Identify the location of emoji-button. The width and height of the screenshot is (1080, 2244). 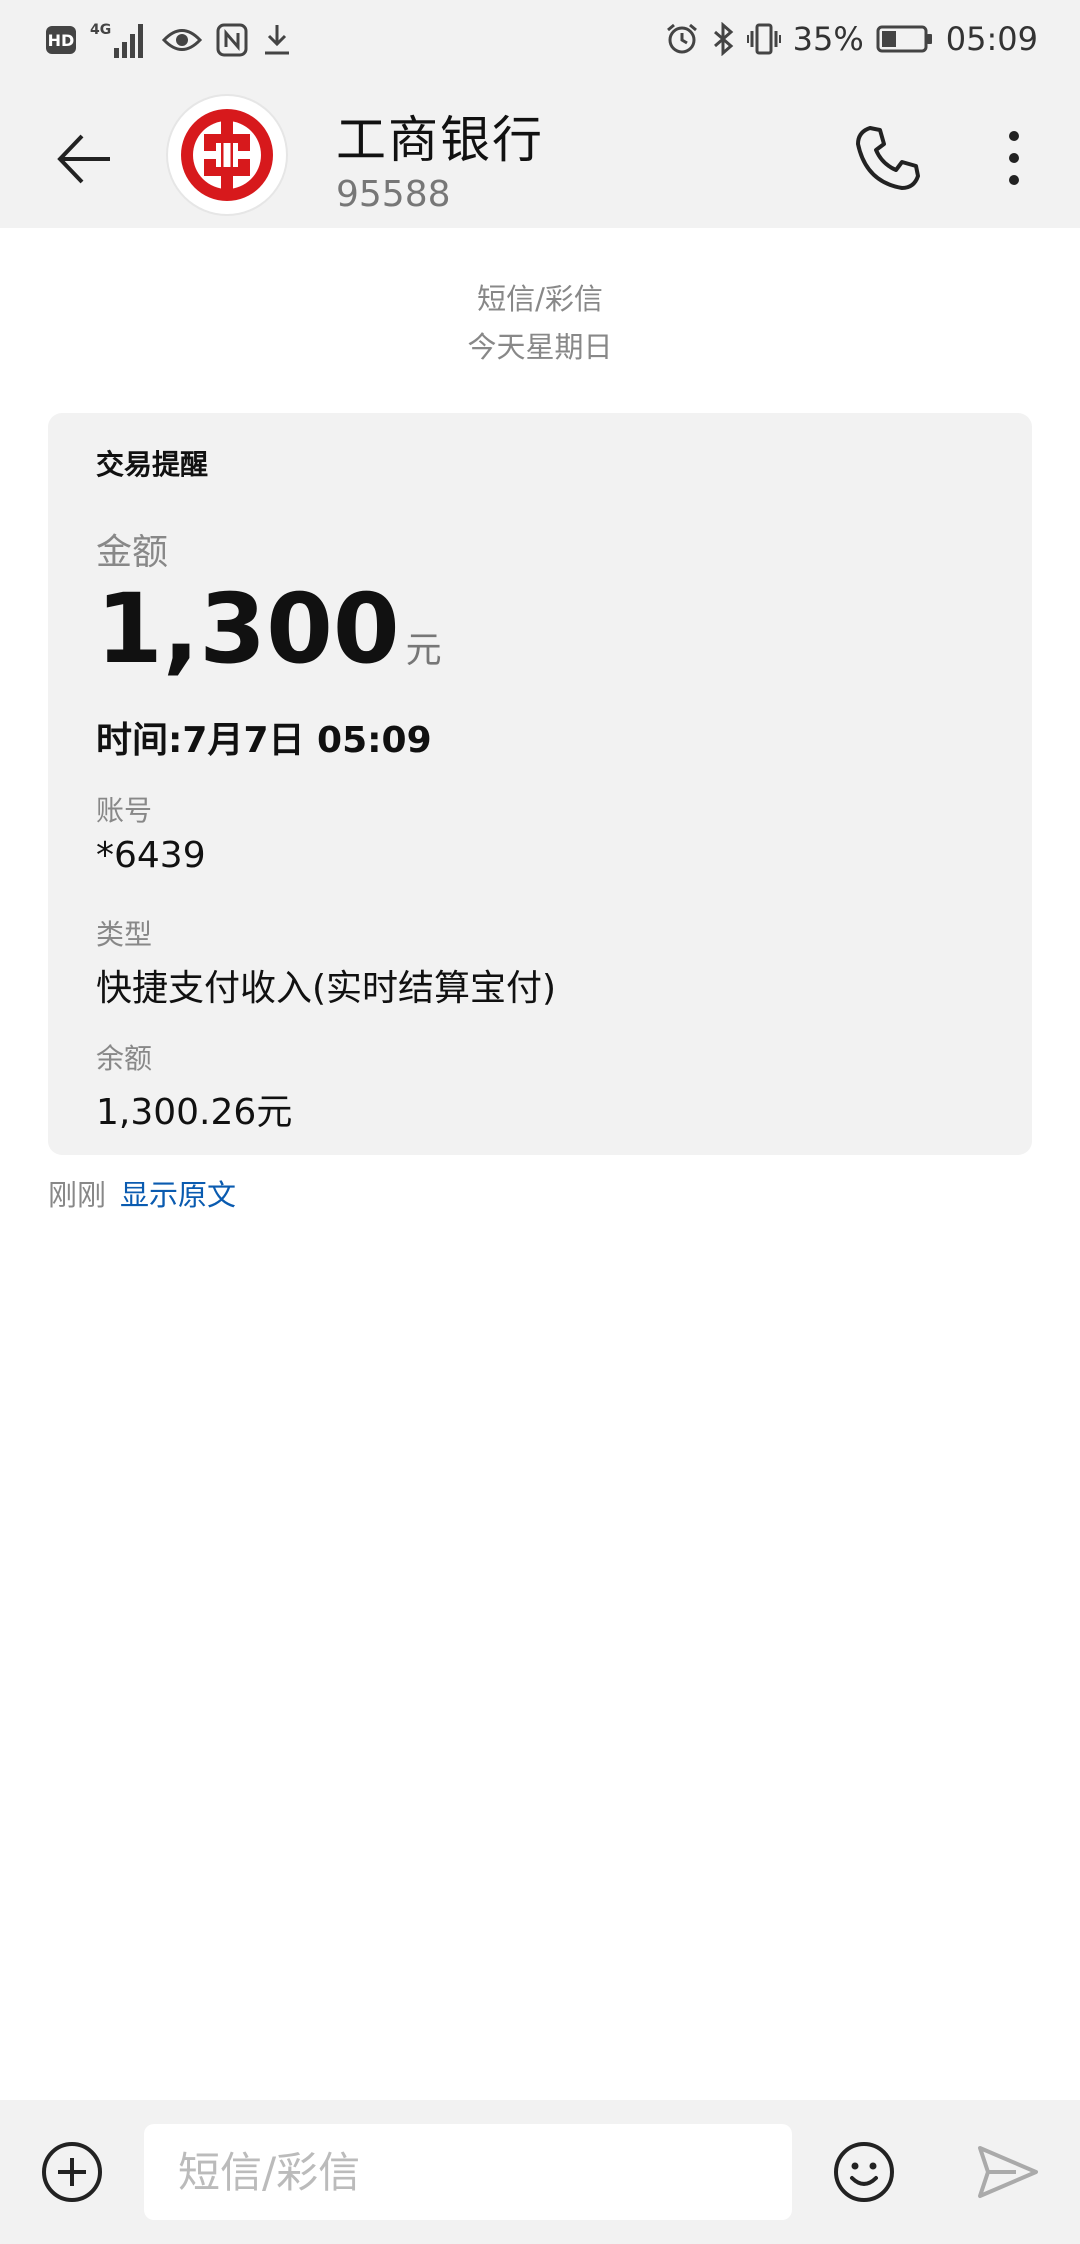
(864, 2172).